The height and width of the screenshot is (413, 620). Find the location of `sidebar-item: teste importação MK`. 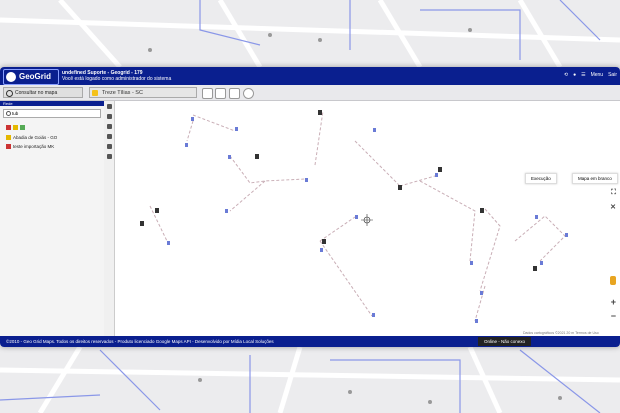

sidebar-item: teste importação MK is located at coordinates (52, 146).